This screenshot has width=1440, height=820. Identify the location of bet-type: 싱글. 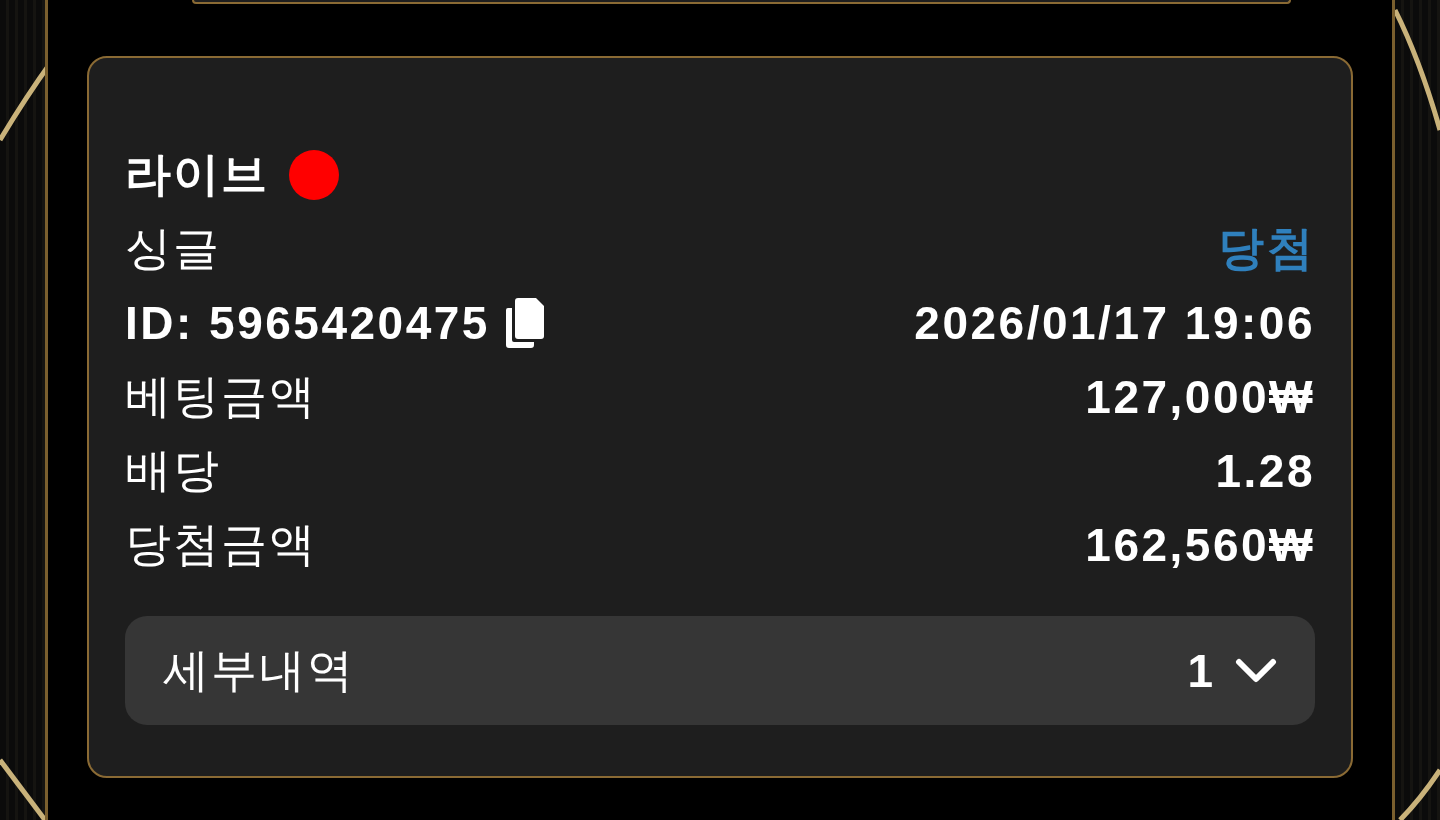
(173, 248).